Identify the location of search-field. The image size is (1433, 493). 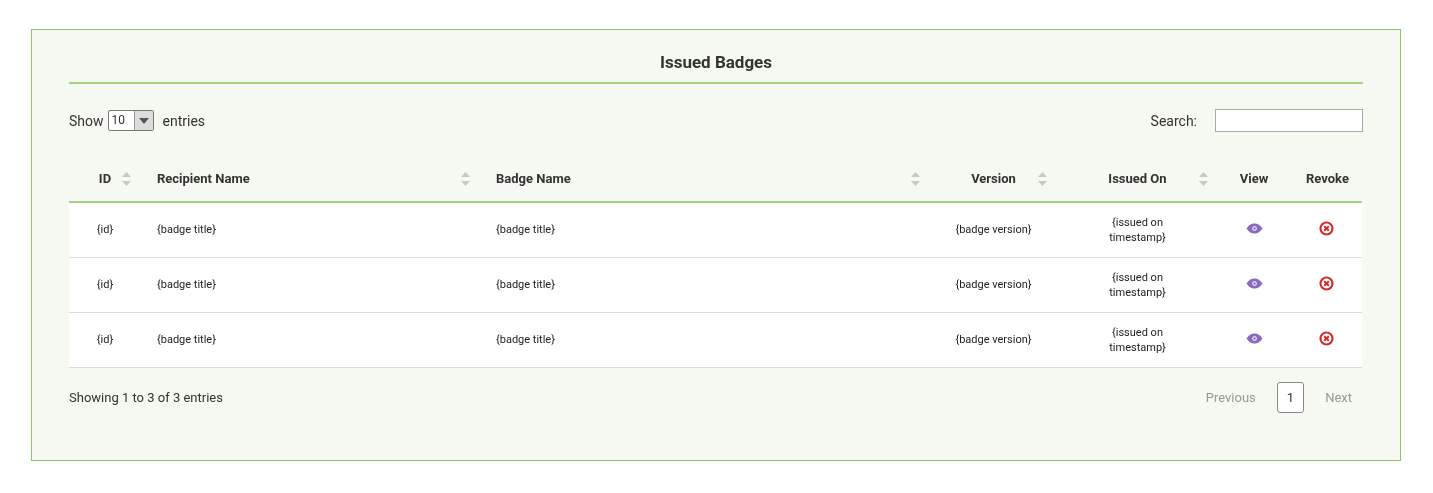
(1289, 120).